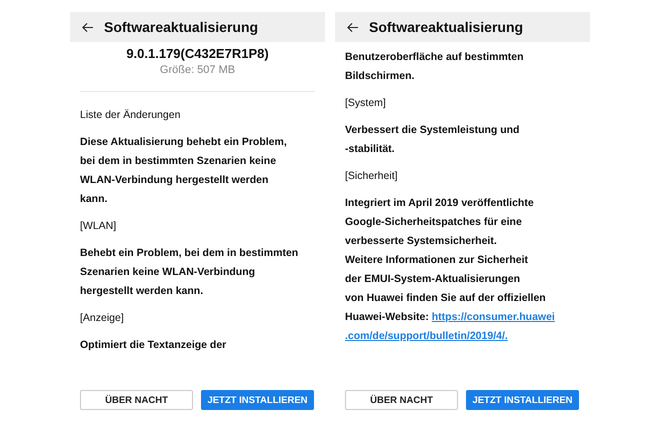 This screenshot has width=659, height=431. Describe the element at coordinates (432, 140) in the screenshot. I see `paragraph: Verbessert die Systemleistung und -stabilität.` at that location.